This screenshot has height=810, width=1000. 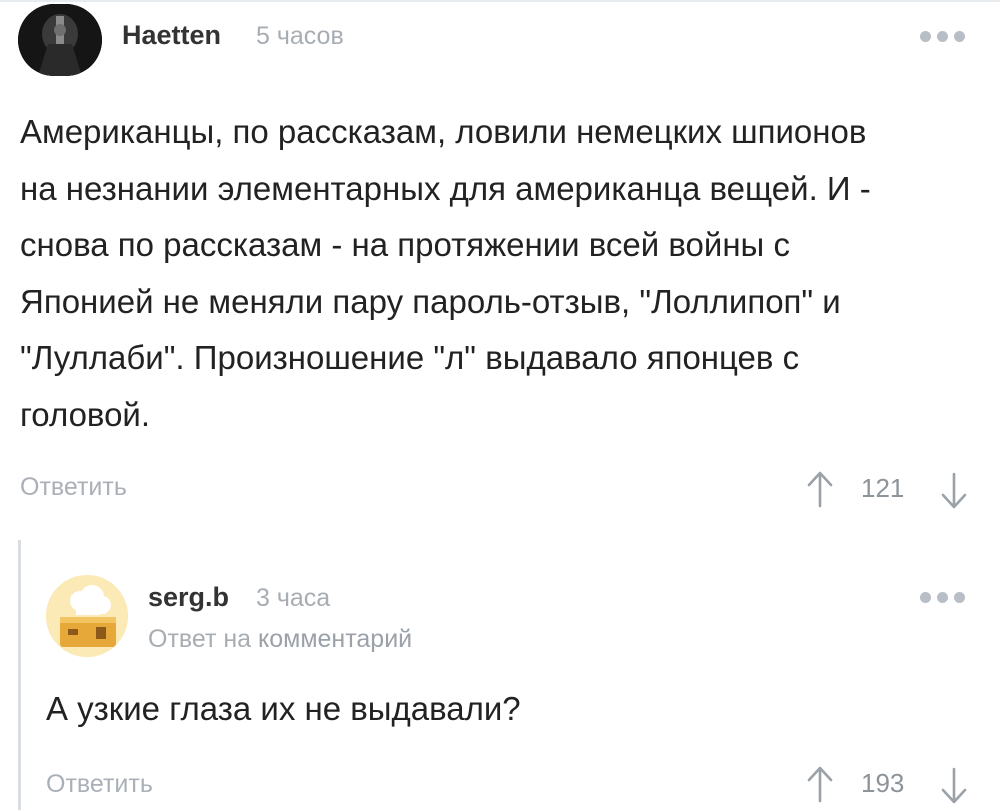 I want to click on timestamp: 5 часов, so click(x=300, y=36).